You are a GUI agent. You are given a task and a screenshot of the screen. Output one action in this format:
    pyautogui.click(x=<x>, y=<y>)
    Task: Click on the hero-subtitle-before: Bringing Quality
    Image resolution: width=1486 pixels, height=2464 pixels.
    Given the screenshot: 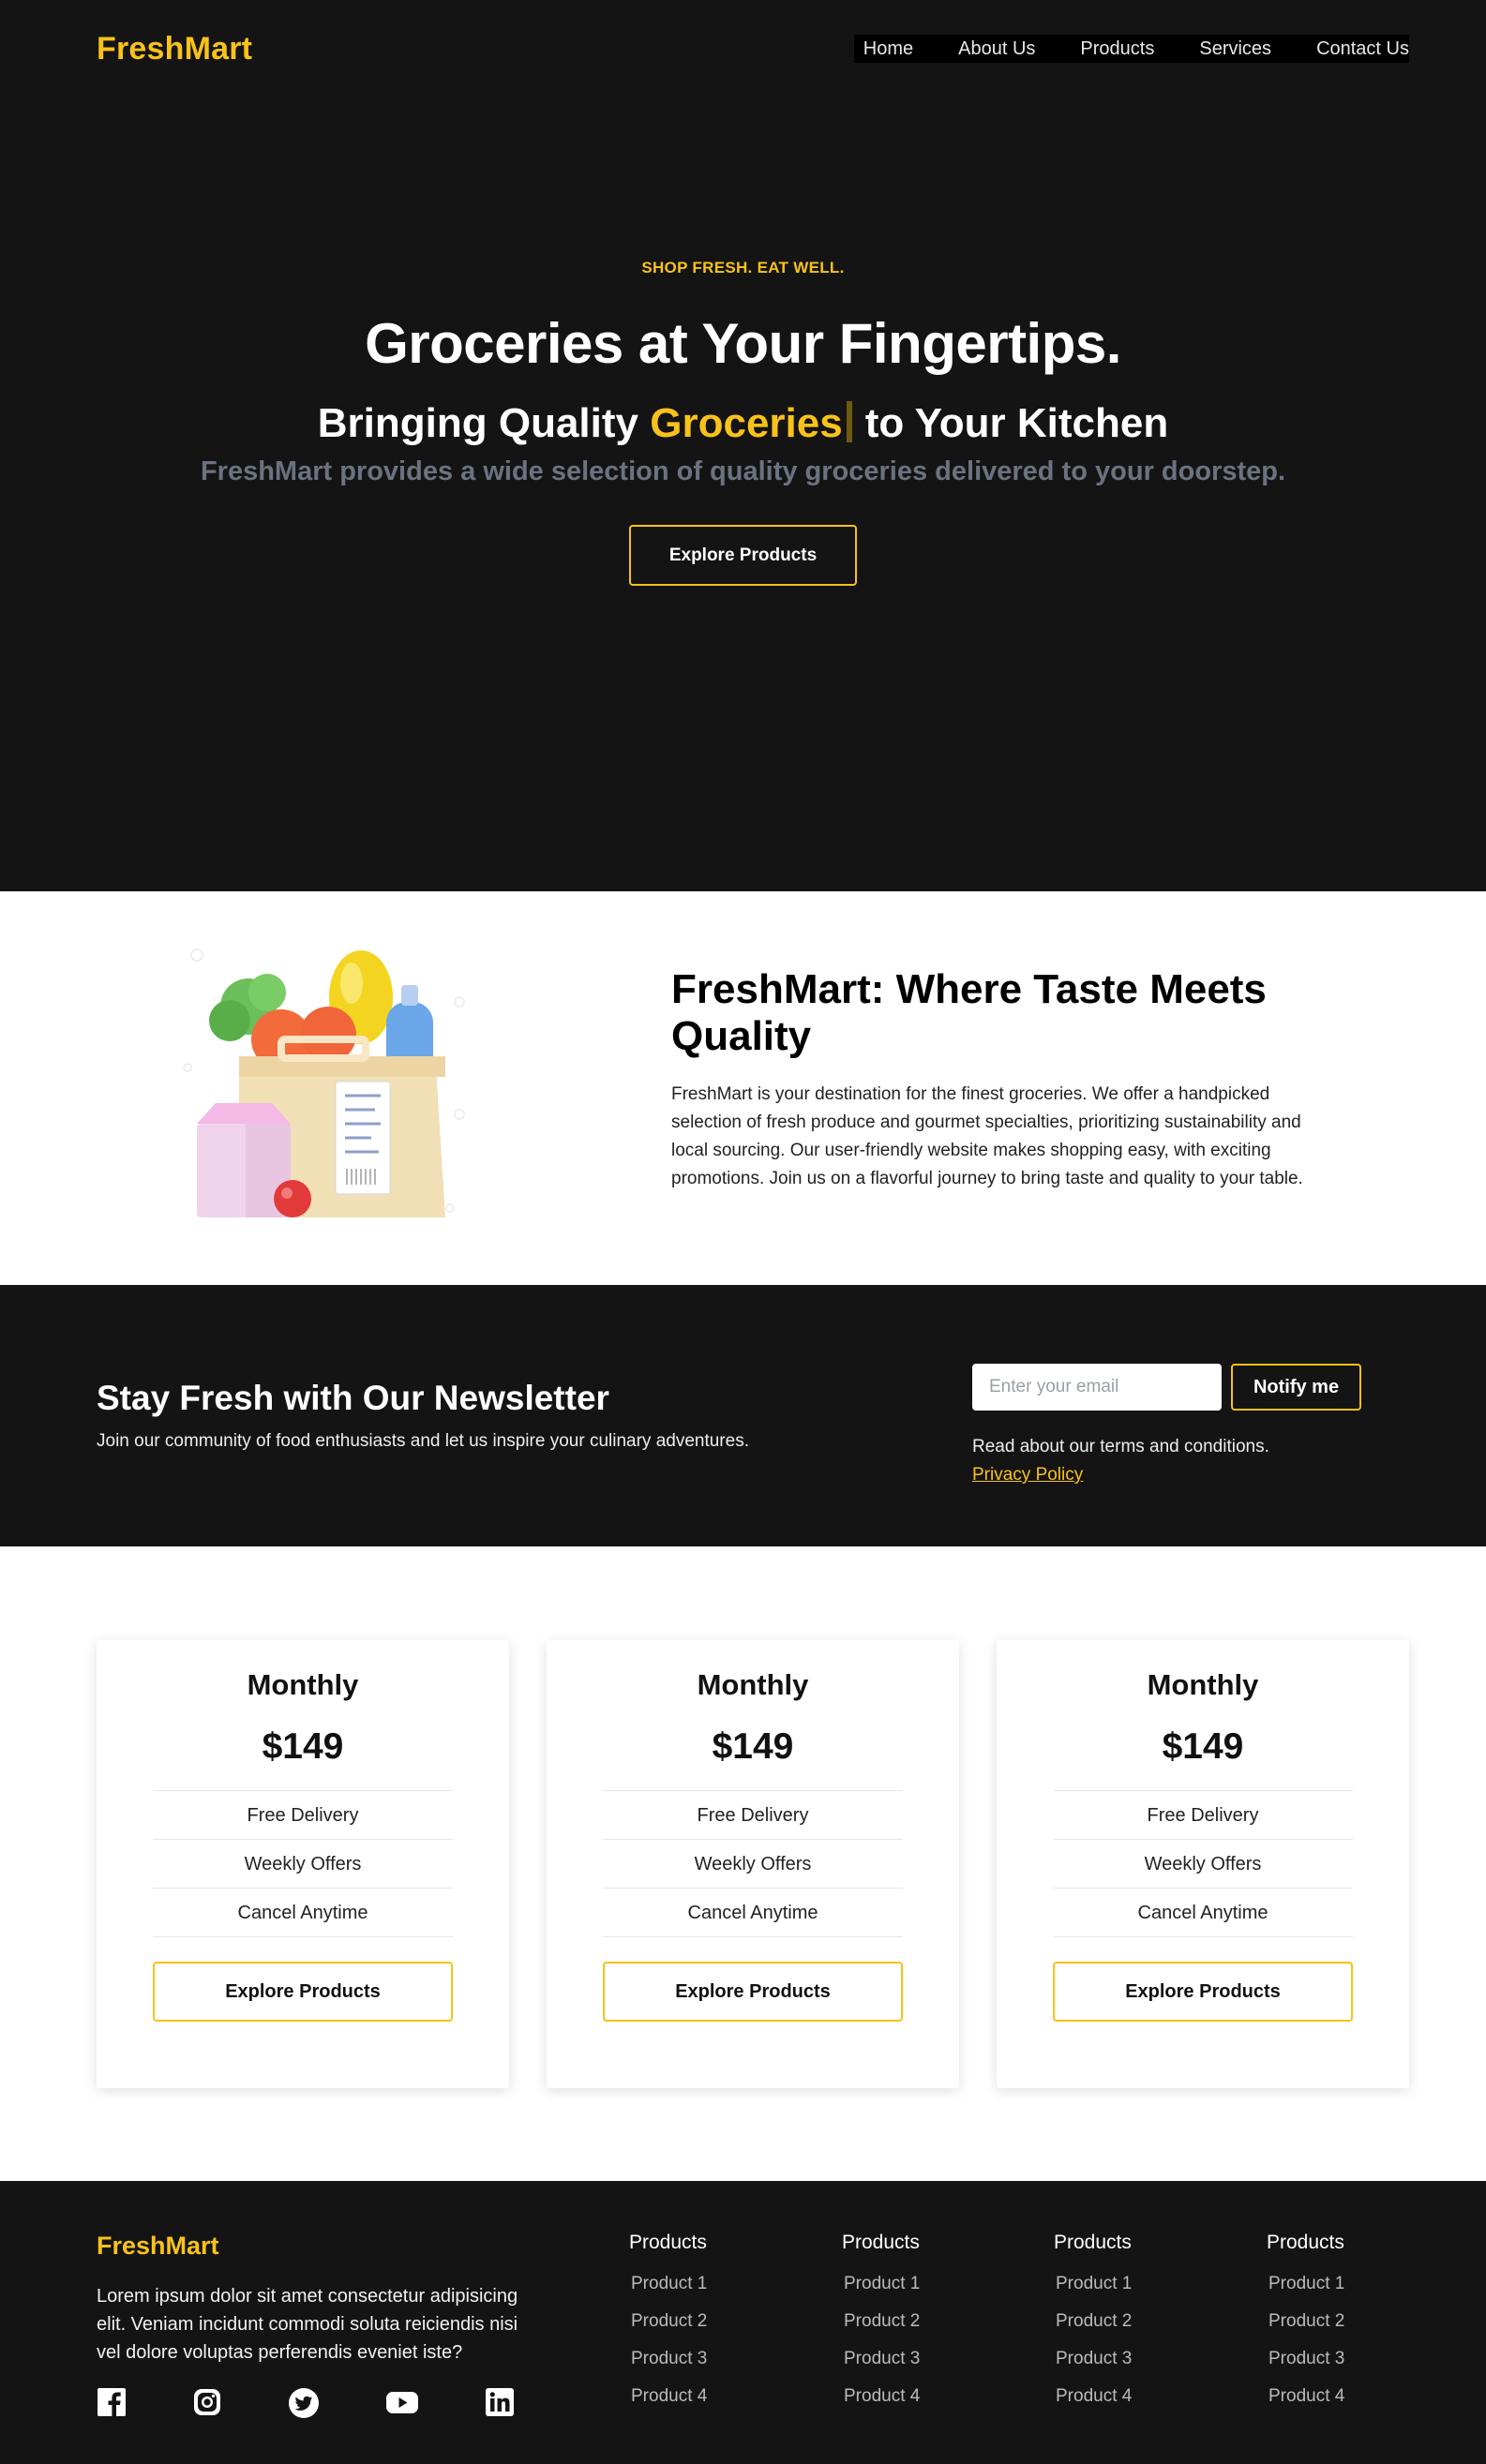 What is the action you would take?
    pyautogui.click(x=478, y=423)
    